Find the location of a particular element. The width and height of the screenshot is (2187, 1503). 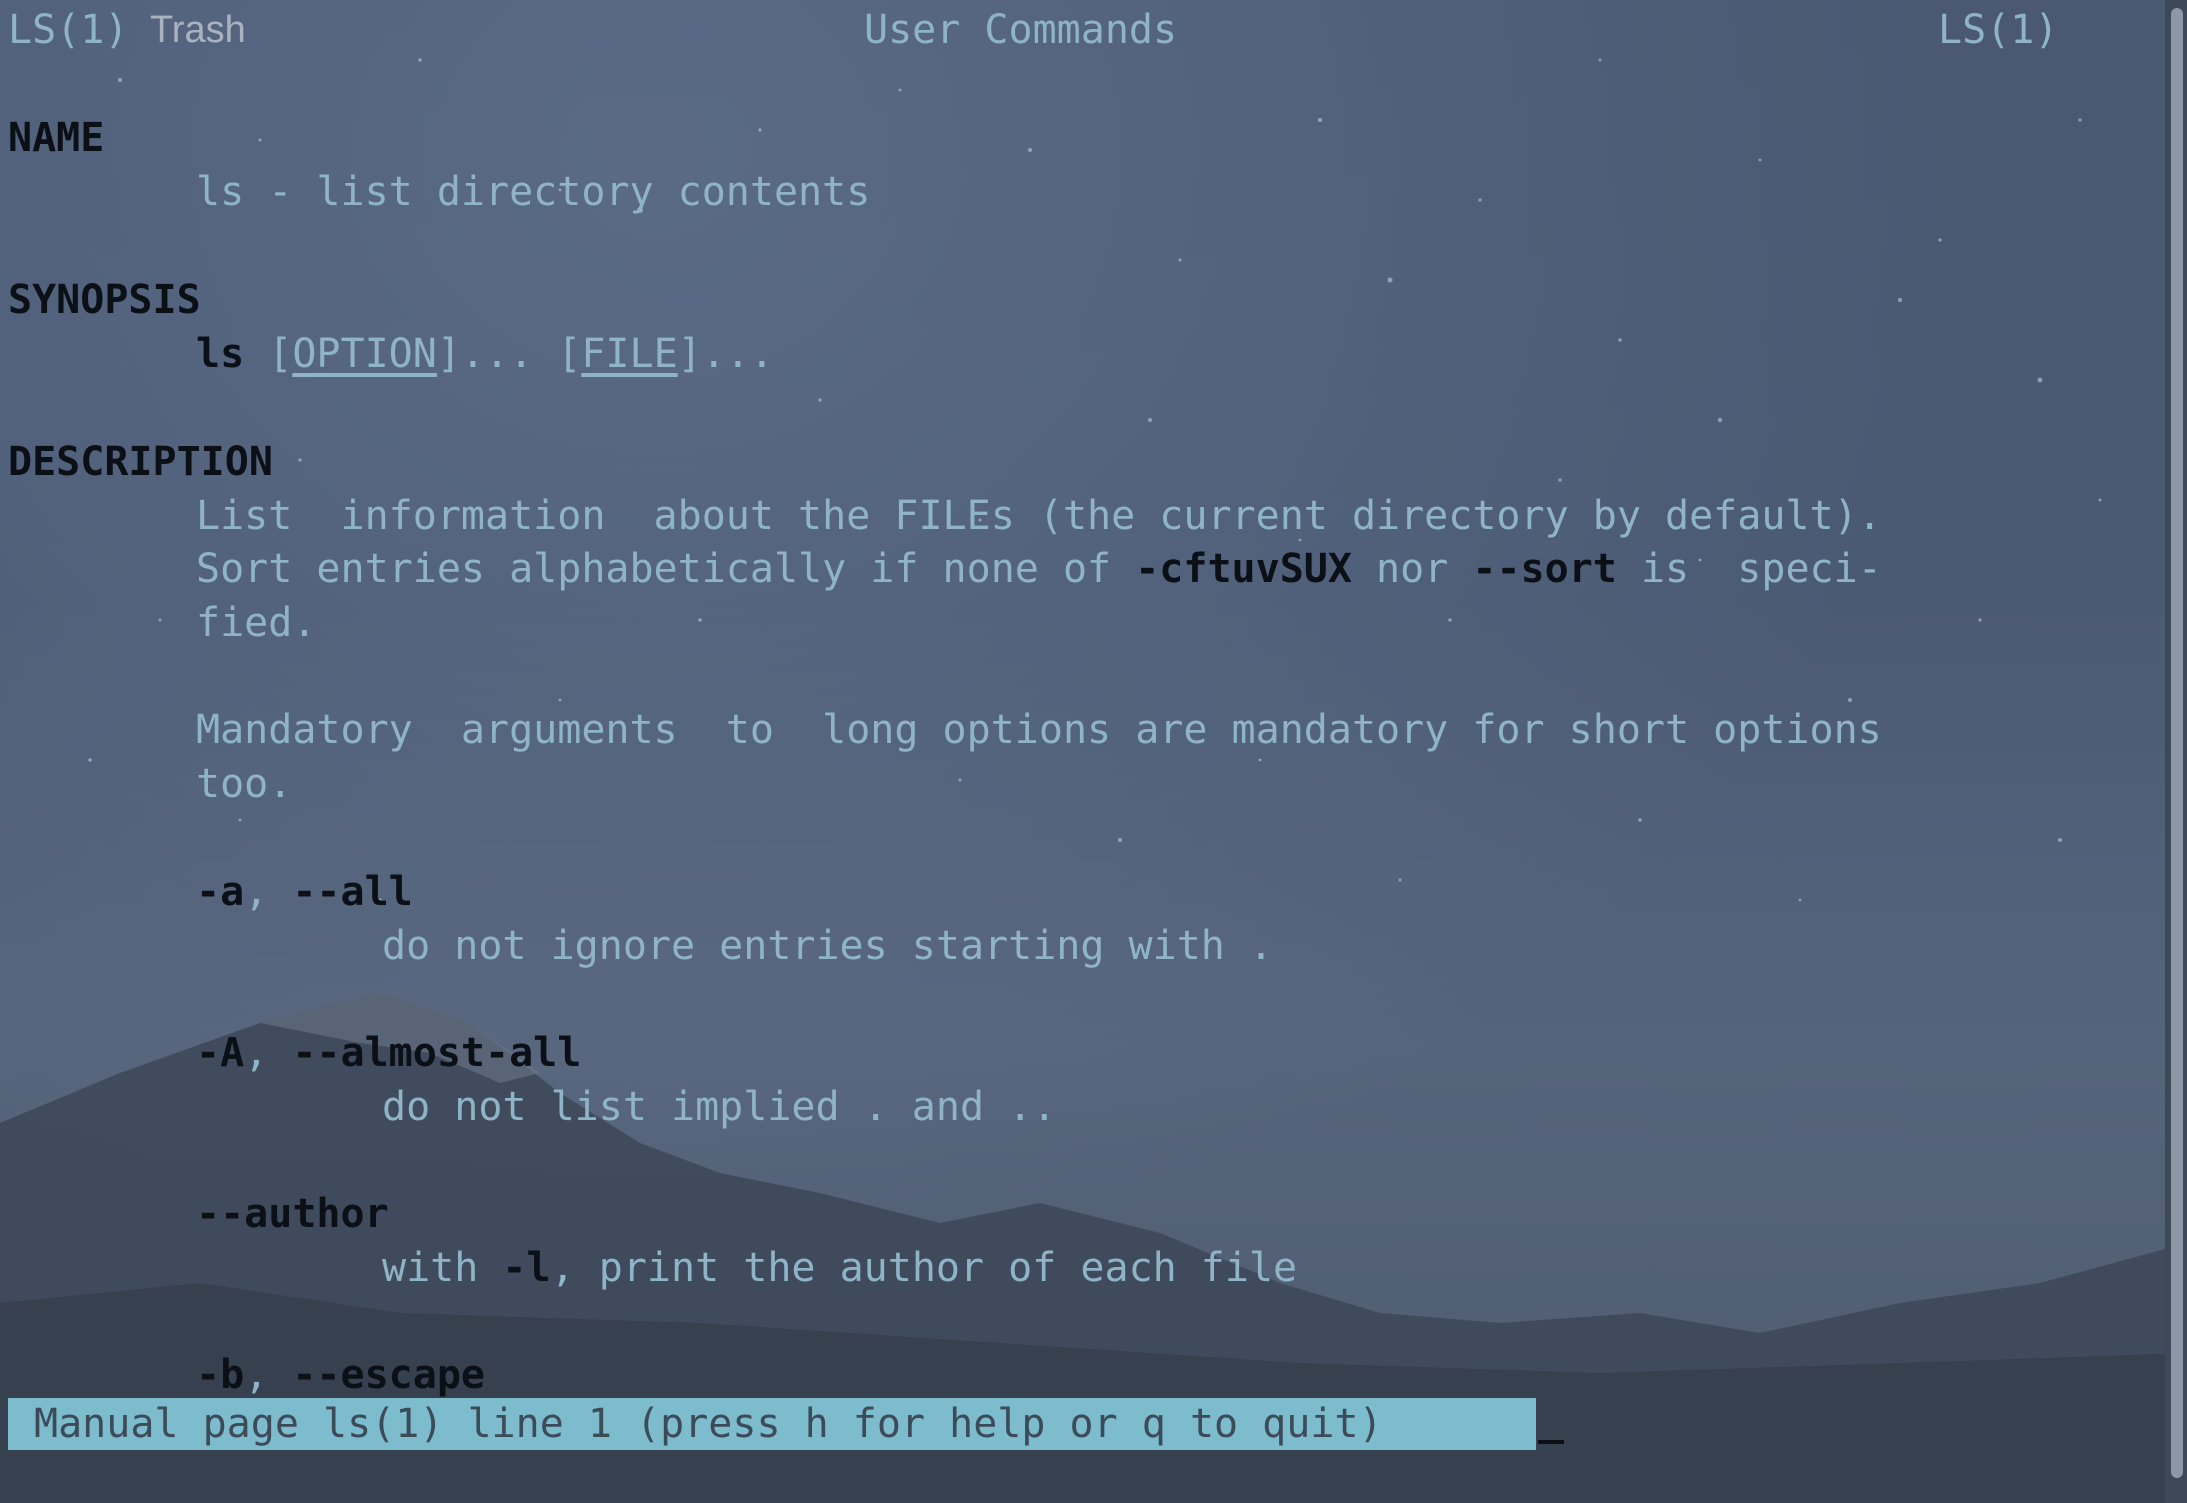

synopsis-command: ls is located at coordinates (220, 354).